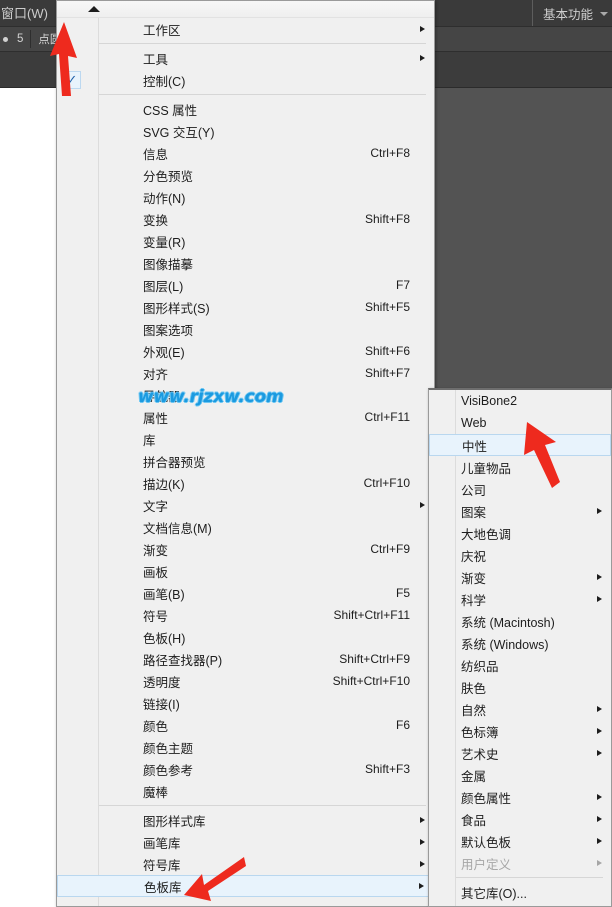  Describe the element at coordinates (245, 351) in the screenshot. I see `window-menu-item: 外观(E) Shift+F6` at that location.